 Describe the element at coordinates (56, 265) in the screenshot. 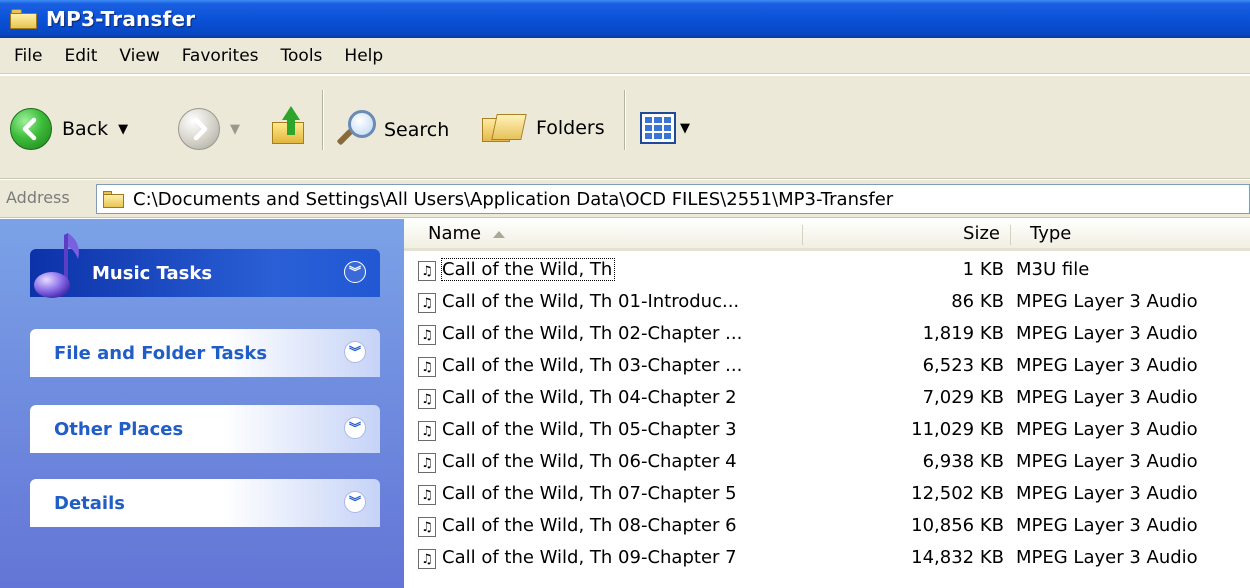

I see `music-note-icon` at that location.